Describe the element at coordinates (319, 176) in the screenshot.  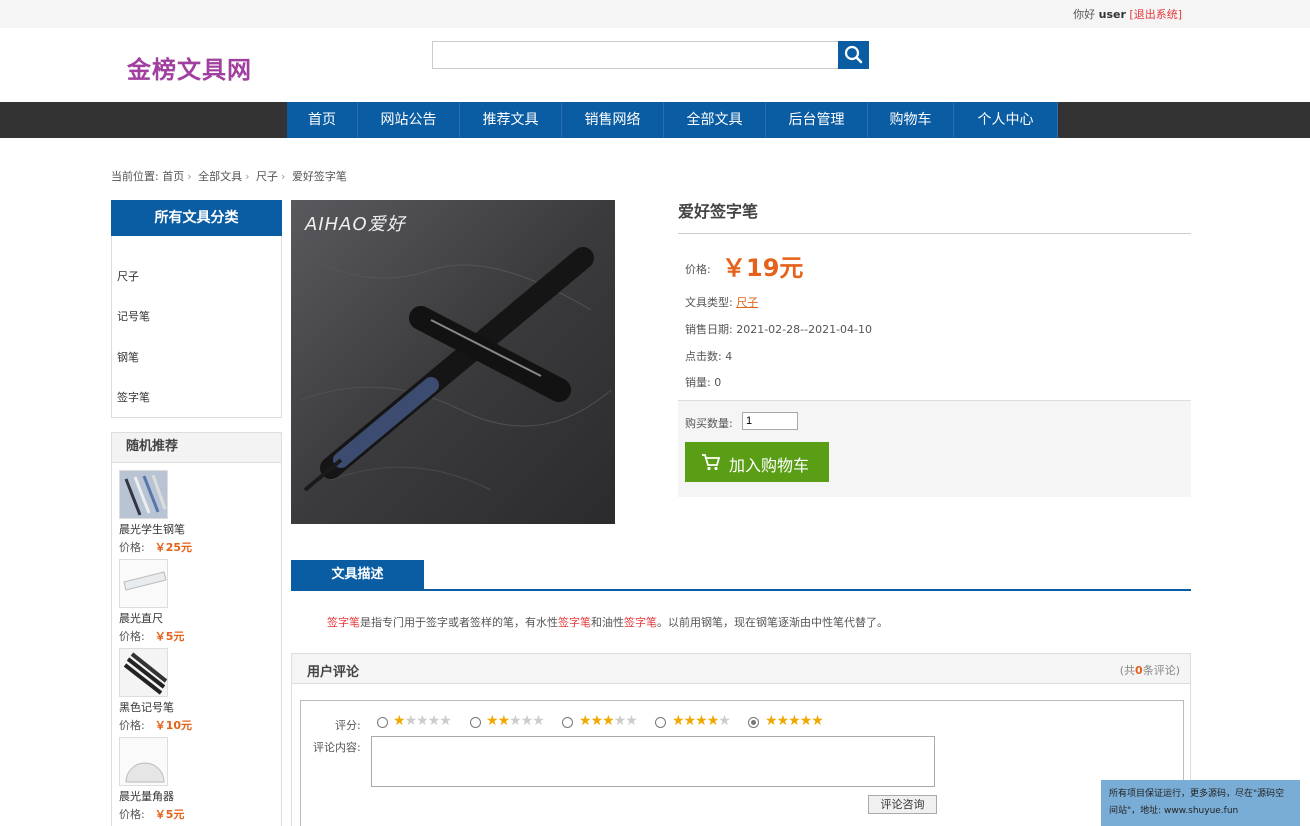
I see `breadcrumb-current: 爱好签字笔` at that location.